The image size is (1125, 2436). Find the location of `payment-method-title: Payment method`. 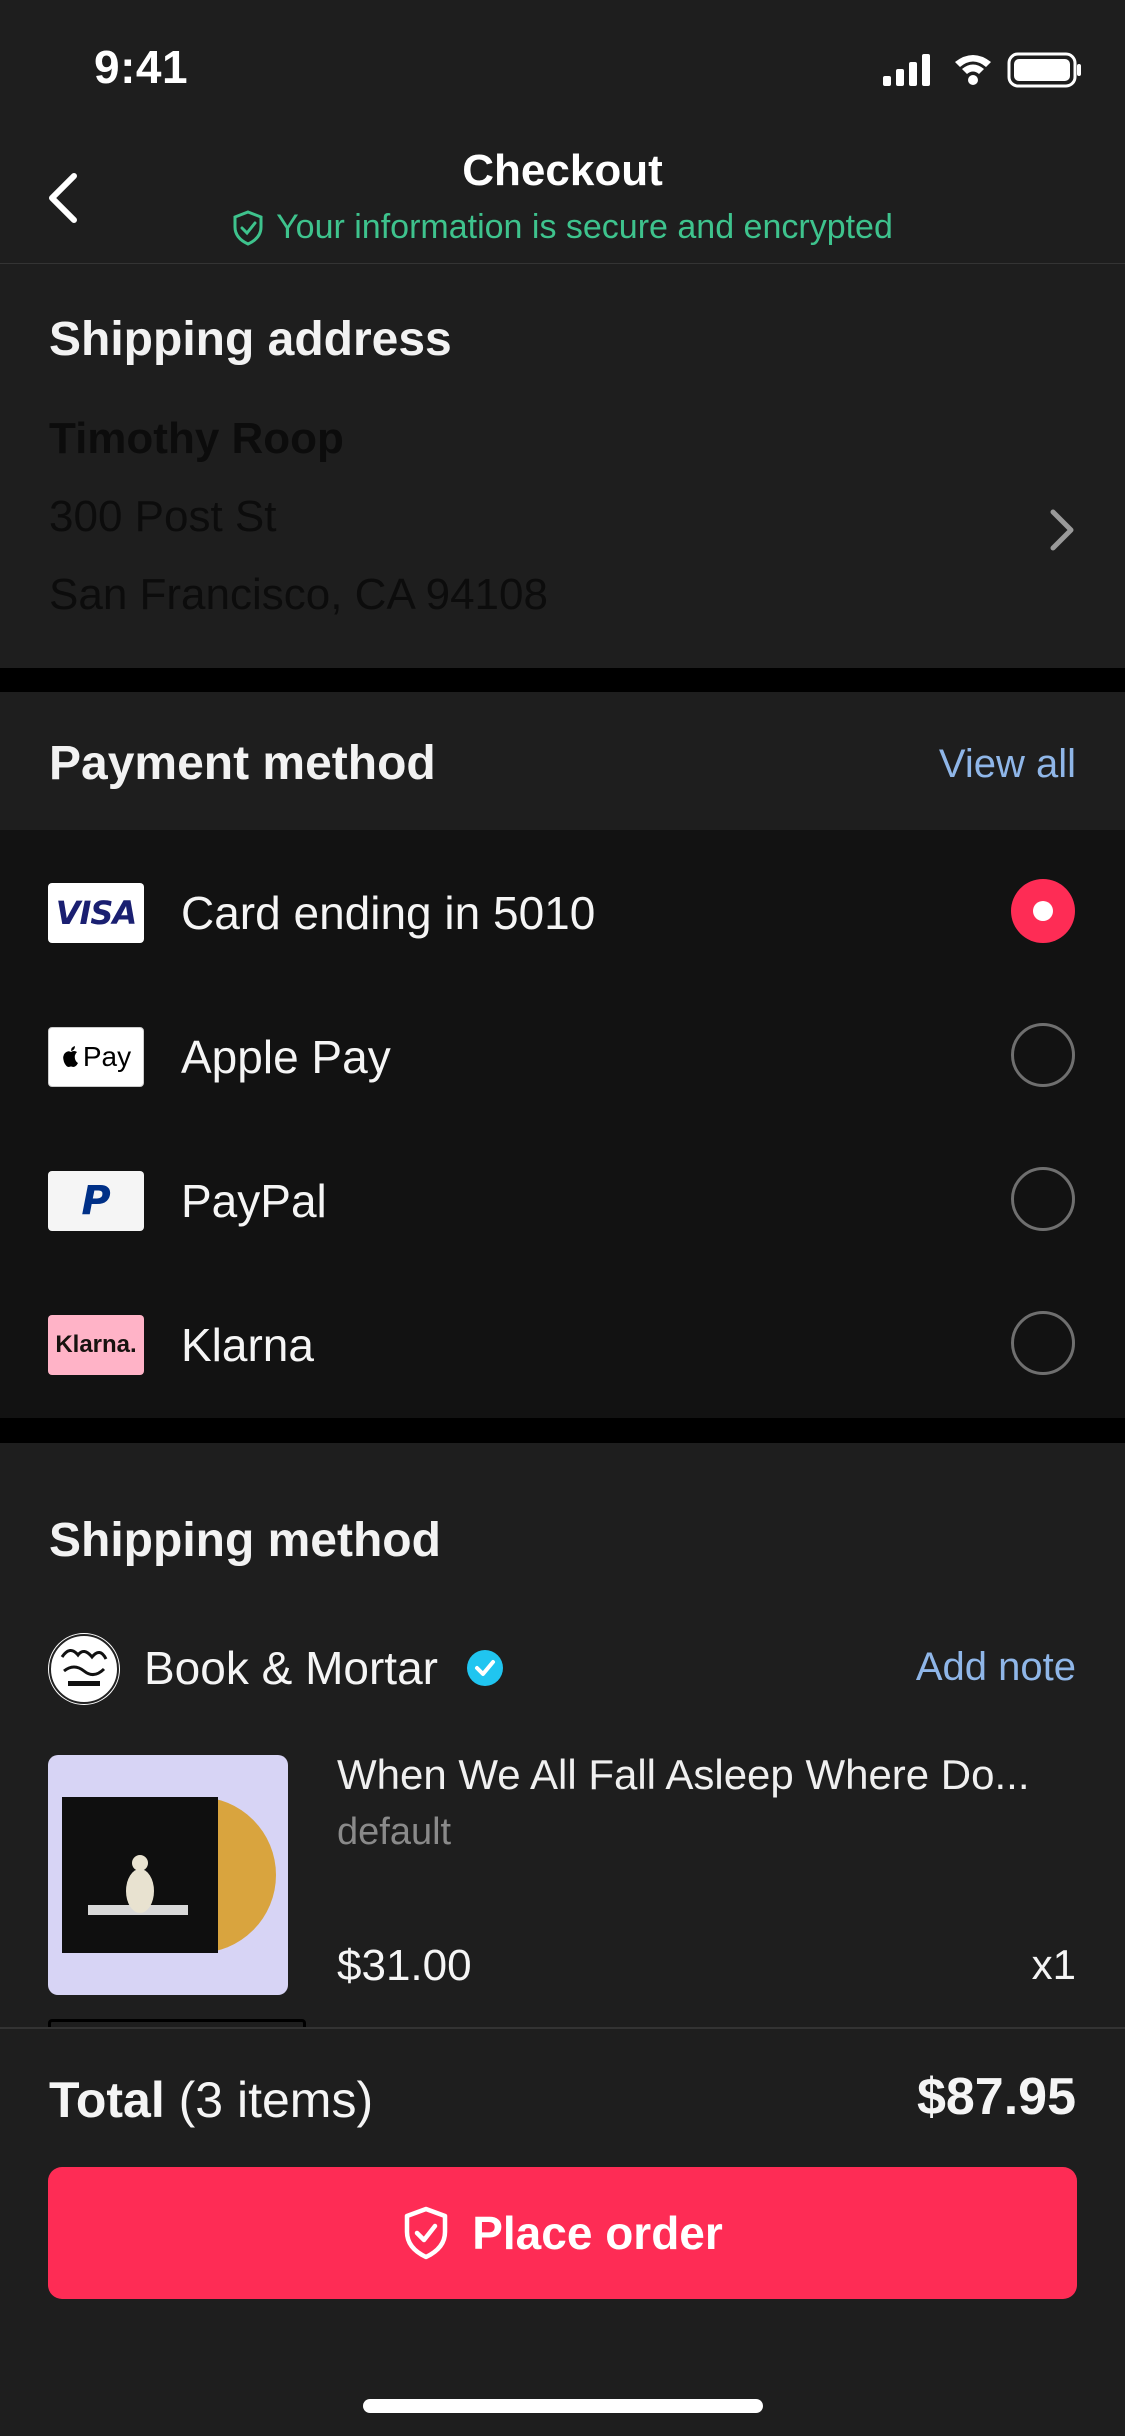

payment-method-title: Payment method is located at coordinates (242, 763).